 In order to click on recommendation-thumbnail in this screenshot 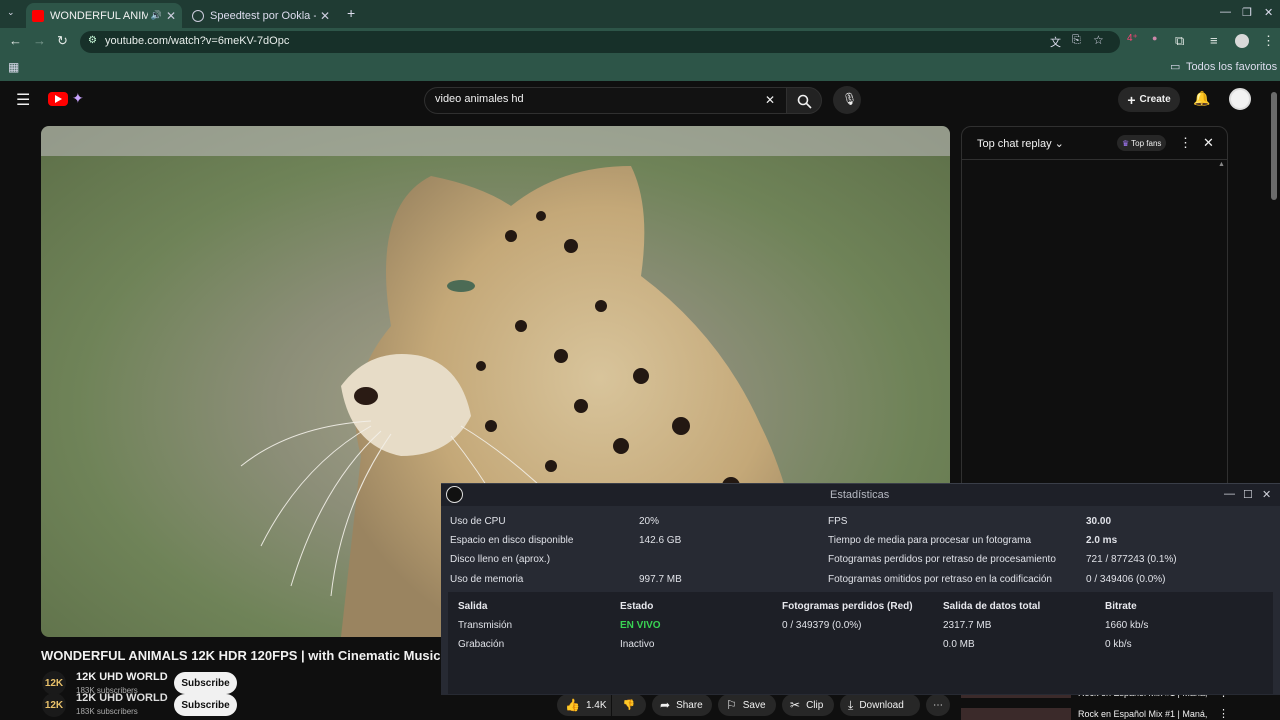, I will do `click(1016, 714)`.